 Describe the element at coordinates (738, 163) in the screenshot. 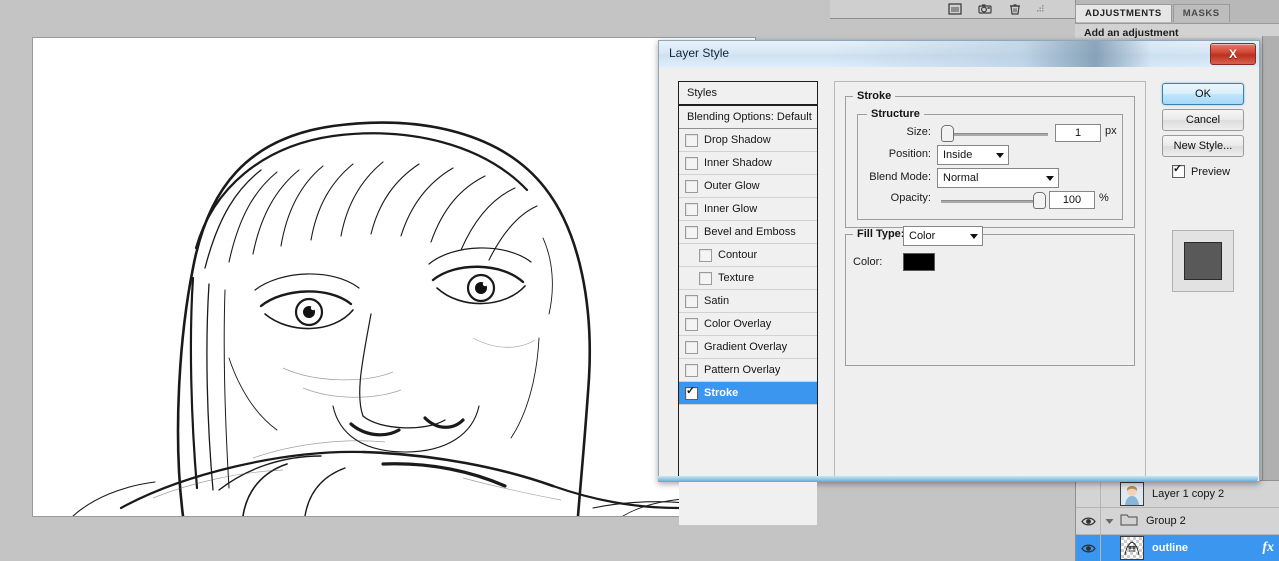

I see `sidebar-item-label: Inner Shadow` at that location.